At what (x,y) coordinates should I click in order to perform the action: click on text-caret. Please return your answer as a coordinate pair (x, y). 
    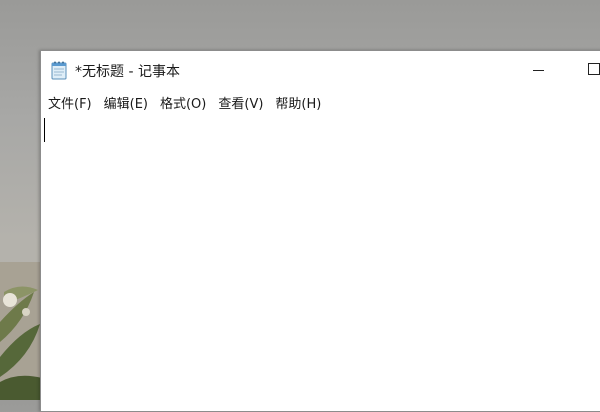
    Looking at the image, I should click on (44, 130).